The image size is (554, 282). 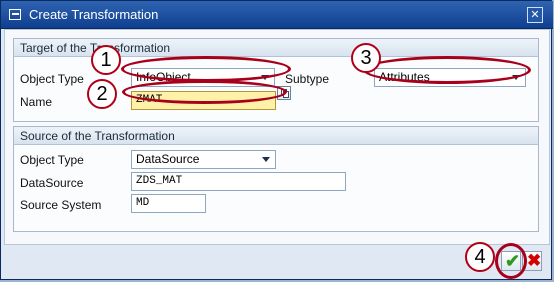 What do you see at coordinates (203, 159) in the screenshot?
I see `source-object-type-dropdown: DataSource` at bounding box center [203, 159].